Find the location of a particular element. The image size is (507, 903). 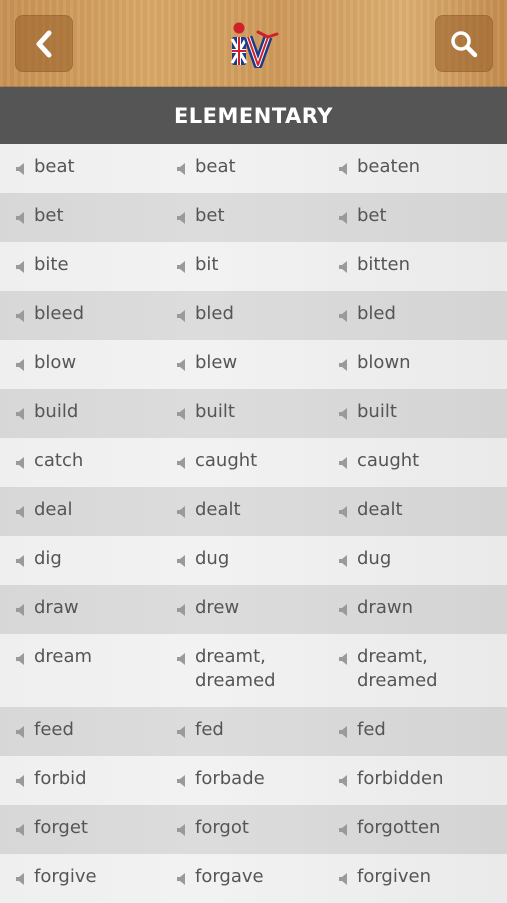

verb-participle-cell: bled is located at coordinates (366, 314).